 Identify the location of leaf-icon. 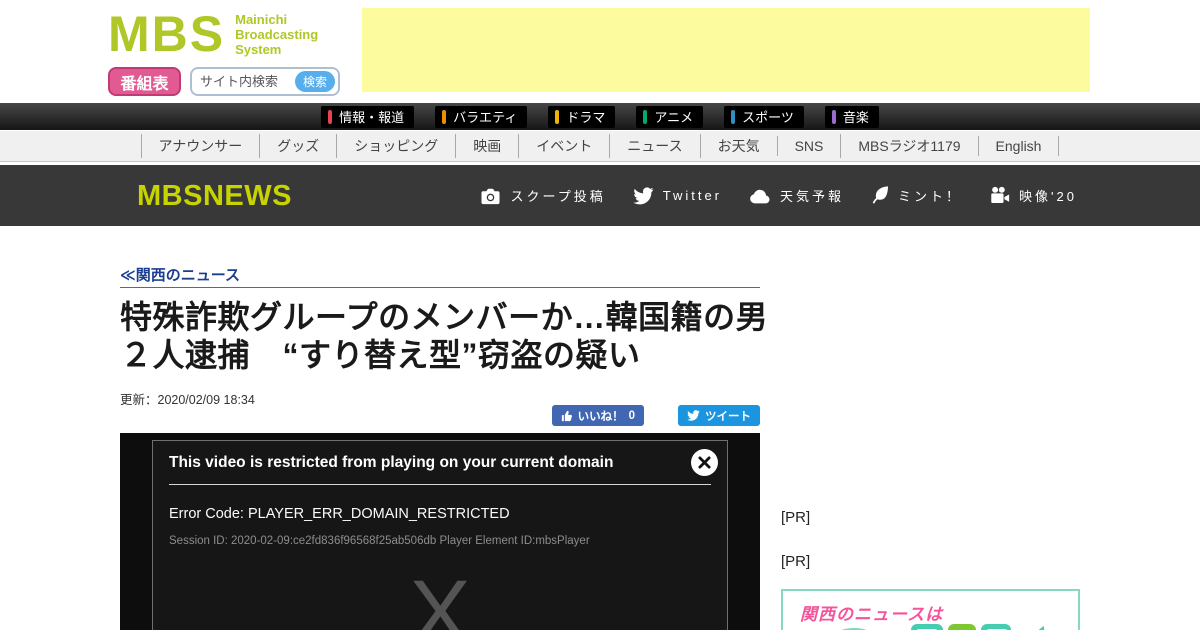
(880, 194).